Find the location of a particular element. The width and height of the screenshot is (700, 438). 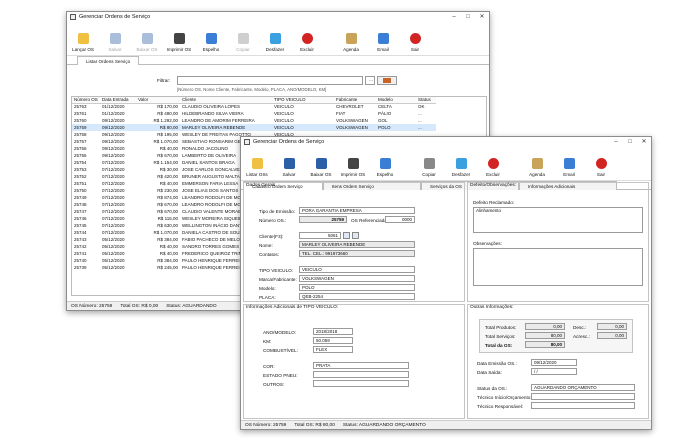

table-cell: 25759 is located at coordinates (86, 127).